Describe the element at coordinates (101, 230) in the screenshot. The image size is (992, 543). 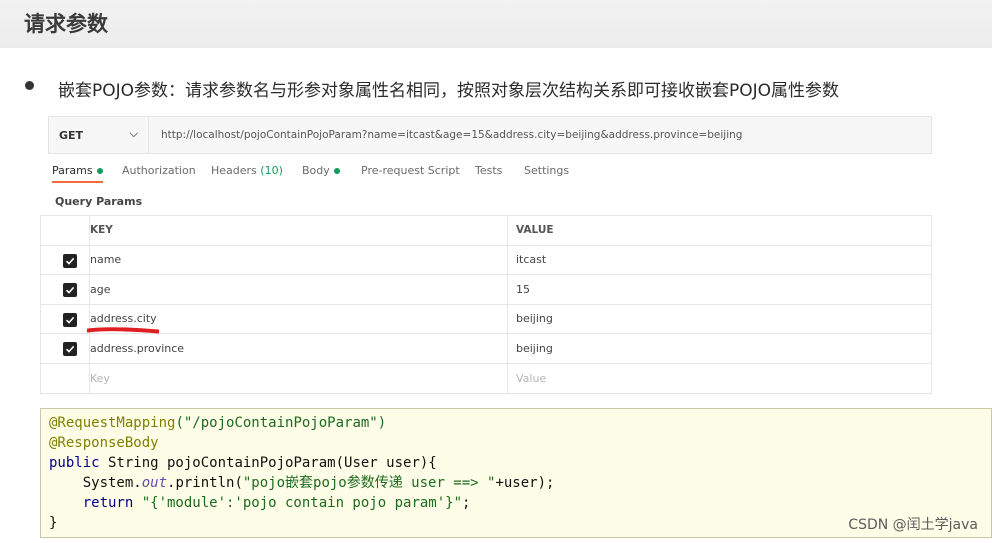
I see `key-header-text: KEY` at that location.